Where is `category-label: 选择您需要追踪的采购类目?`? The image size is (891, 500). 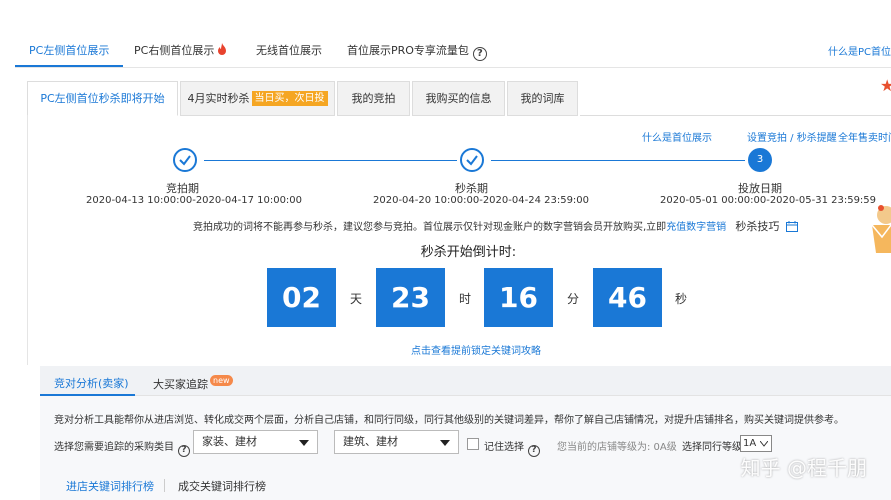 category-label: 选择您需要追踪的采购类目? is located at coordinates (122, 447).